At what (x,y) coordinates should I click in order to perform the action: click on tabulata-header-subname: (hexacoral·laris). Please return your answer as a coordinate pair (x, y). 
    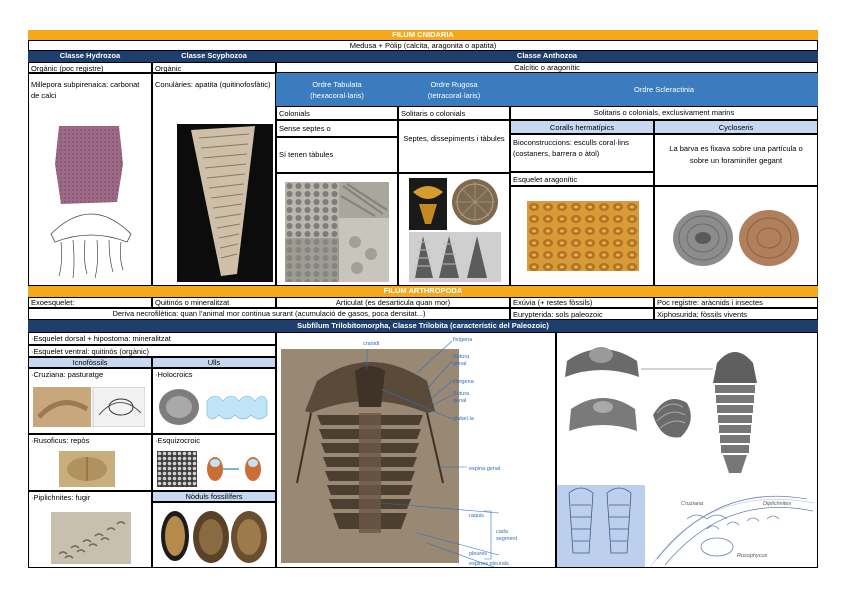
    Looking at the image, I should click on (337, 95).